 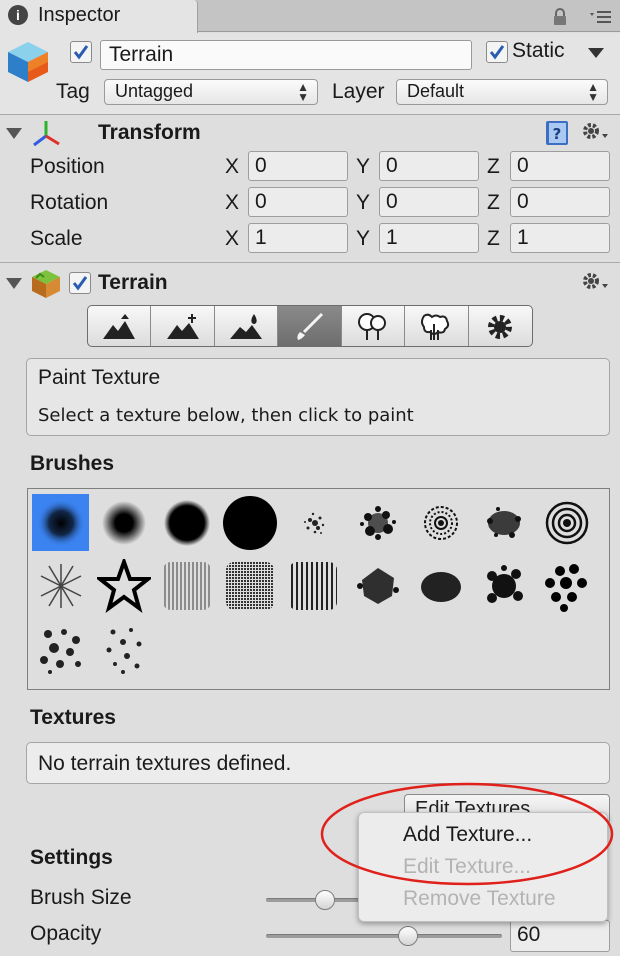 I want to click on static-checkbox, so click(x=497, y=52).